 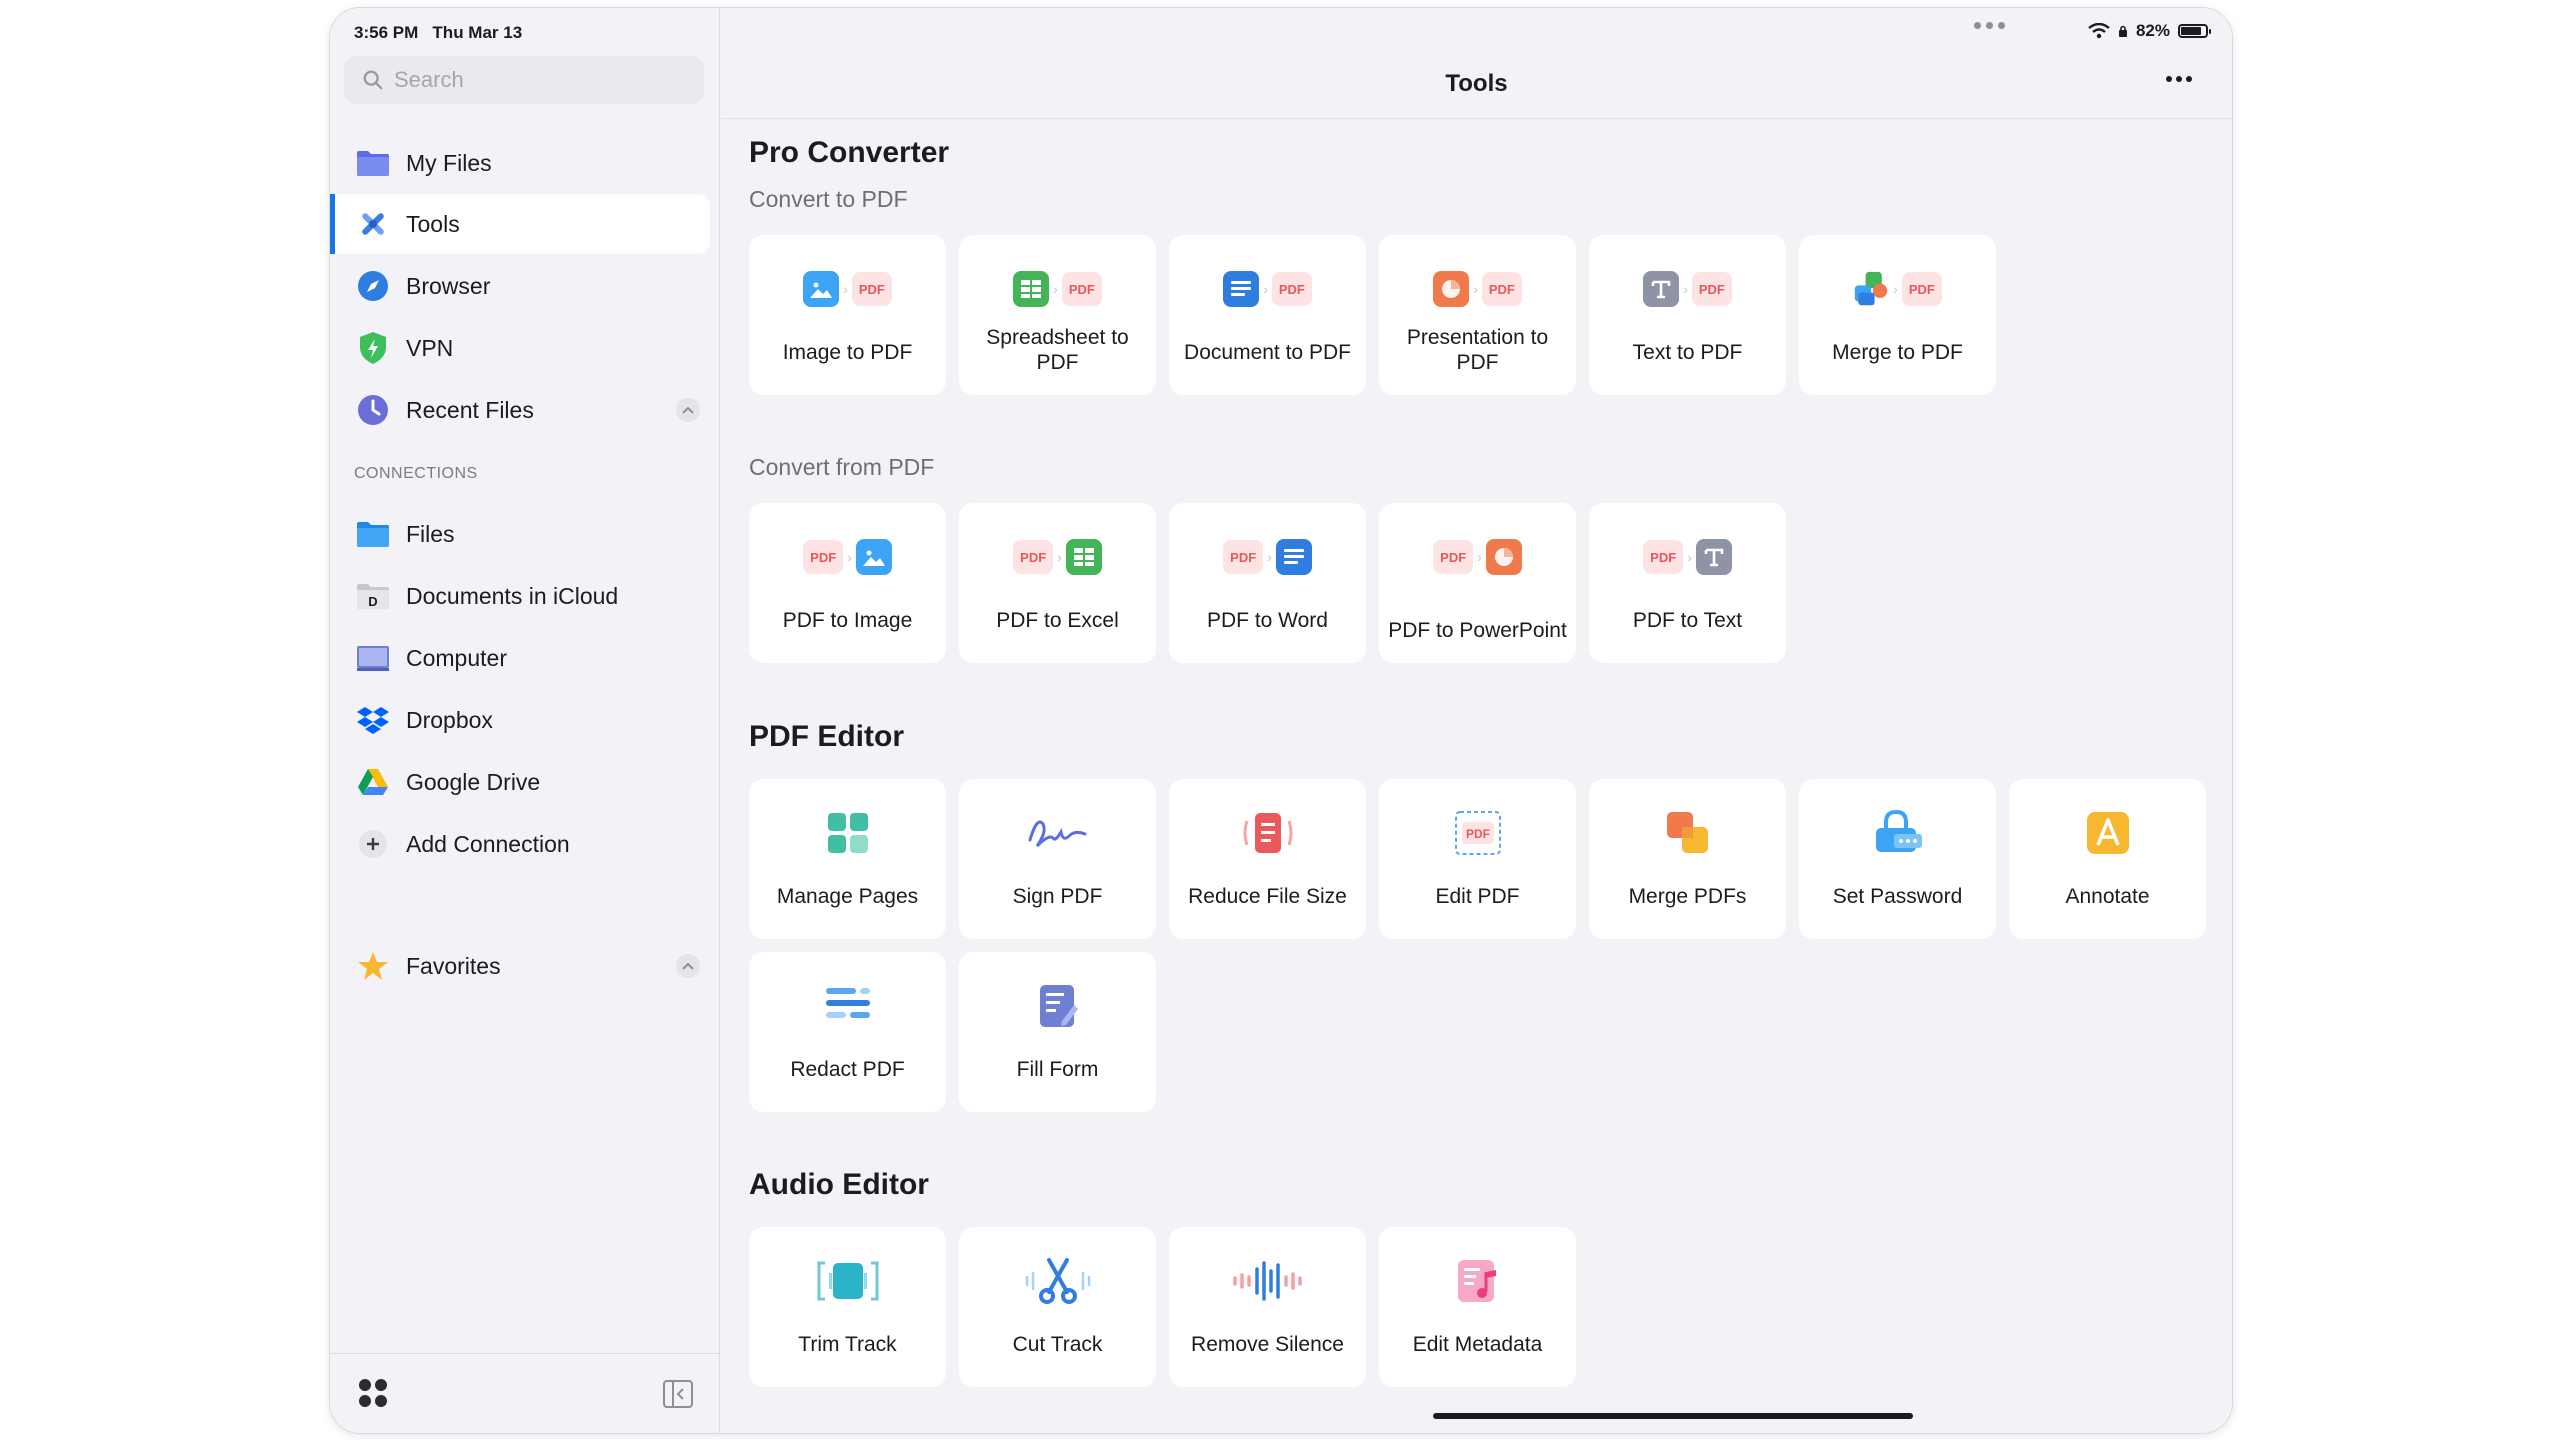 I want to click on tool-pdf-to-image: PDF› PDF to Image, so click(x=847, y=583).